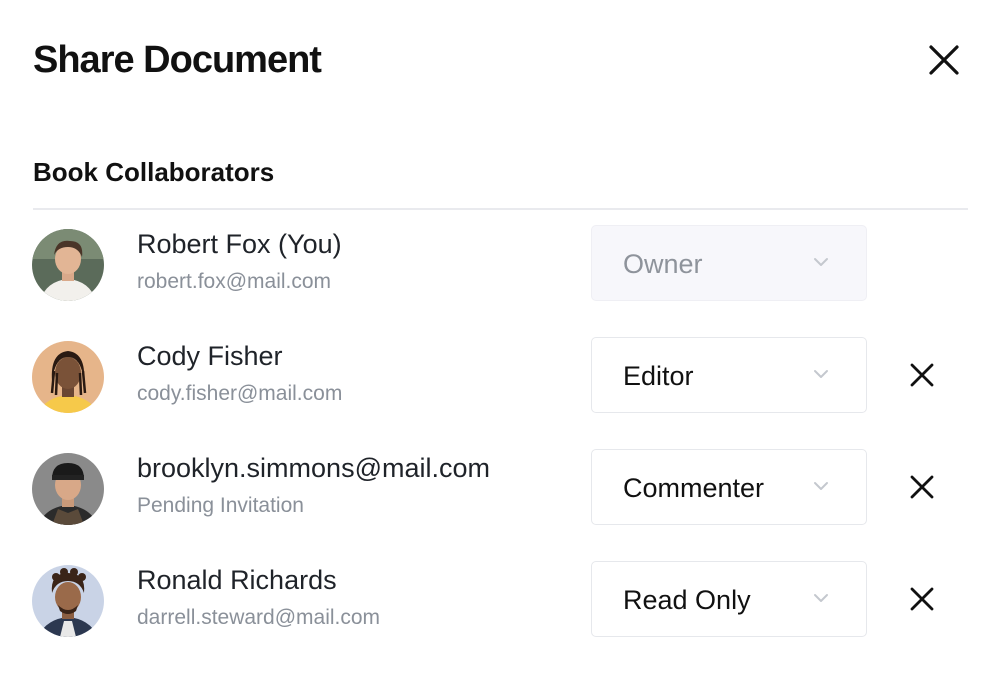 This screenshot has height=673, width=1000. I want to click on collaborator-email: Pending Invitation, so click(220, 505).